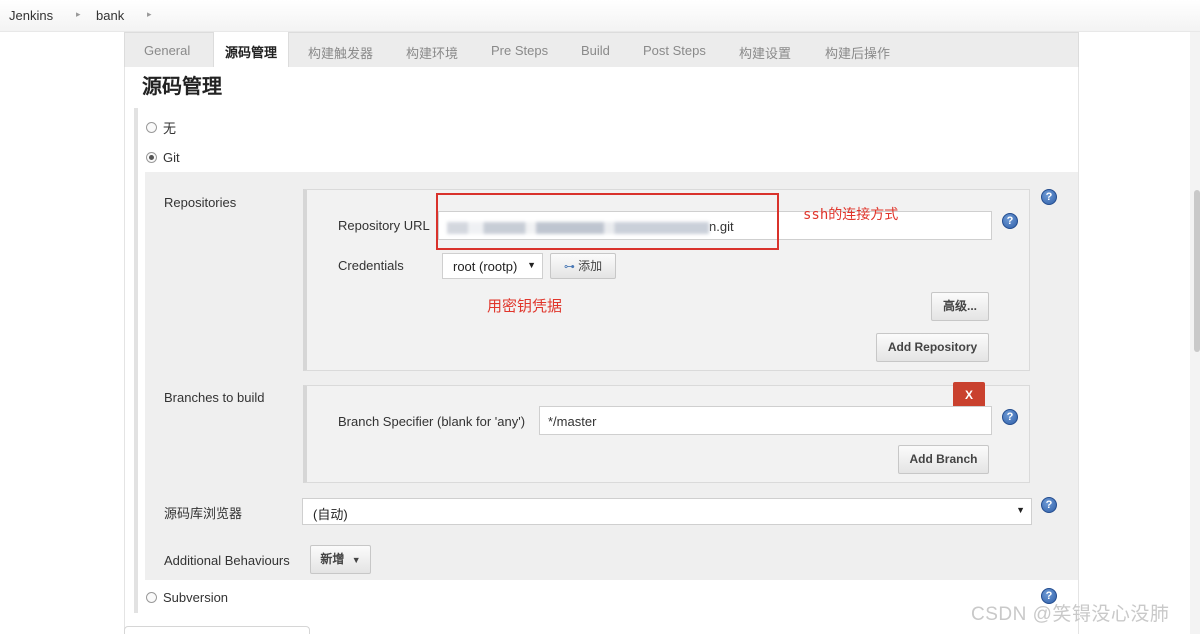  I want to click on scm-option-subversion: Subversion, so click(187, 597).